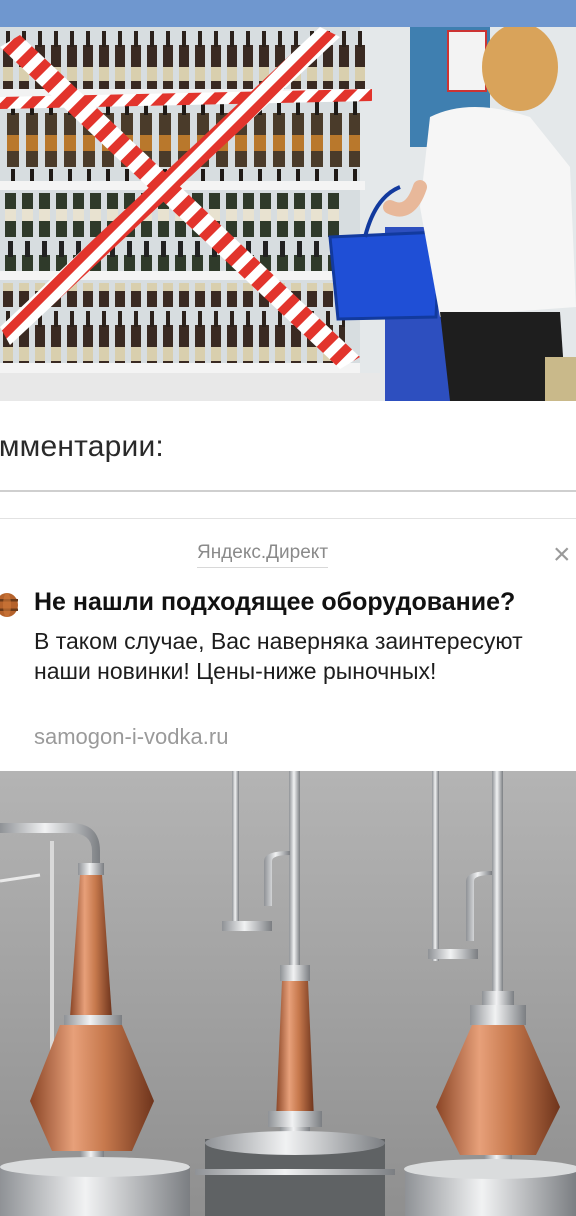 The height and width of the screenshot is (1216, 576). I want to click on ad-source-label: Яндекс.Директ, so click(263, 555).